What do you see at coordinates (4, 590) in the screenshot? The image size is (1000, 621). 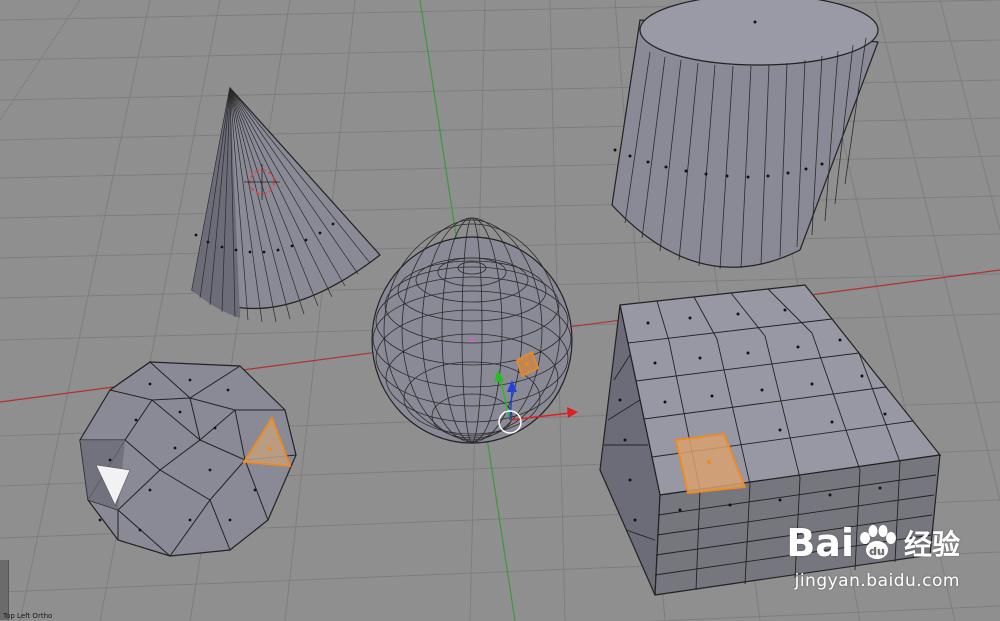 I see `toolshelf-tab` at bounding box center [4, 590].